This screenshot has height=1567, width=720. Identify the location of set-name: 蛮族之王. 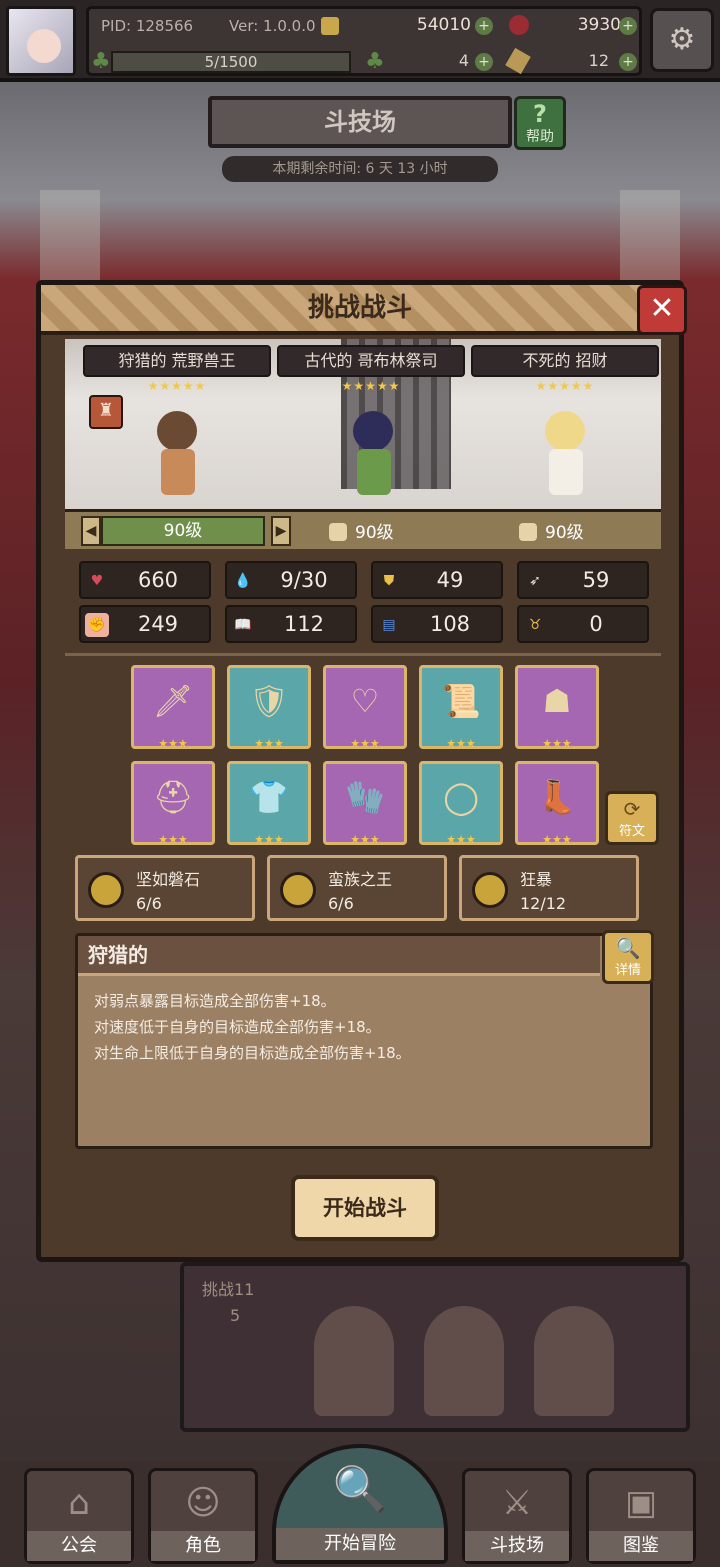
(360, 879).